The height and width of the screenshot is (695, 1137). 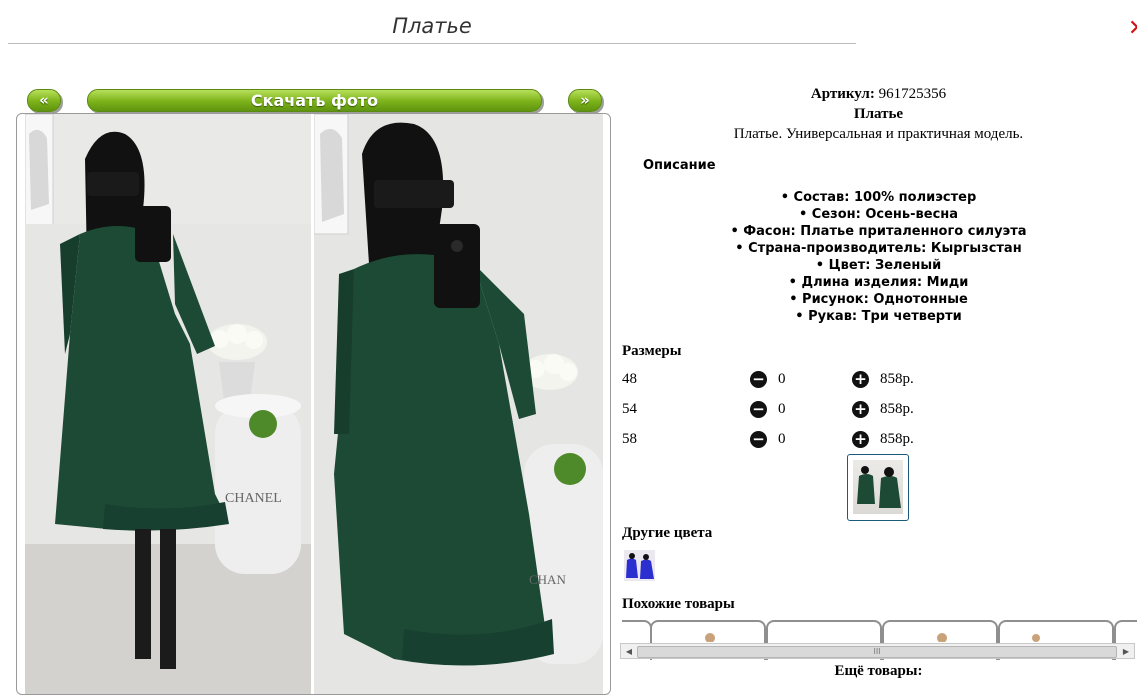 What do you see at coordinates (629, 409) in the screenshot?
I see `size-label: 54` at bounding box center [629, 409].